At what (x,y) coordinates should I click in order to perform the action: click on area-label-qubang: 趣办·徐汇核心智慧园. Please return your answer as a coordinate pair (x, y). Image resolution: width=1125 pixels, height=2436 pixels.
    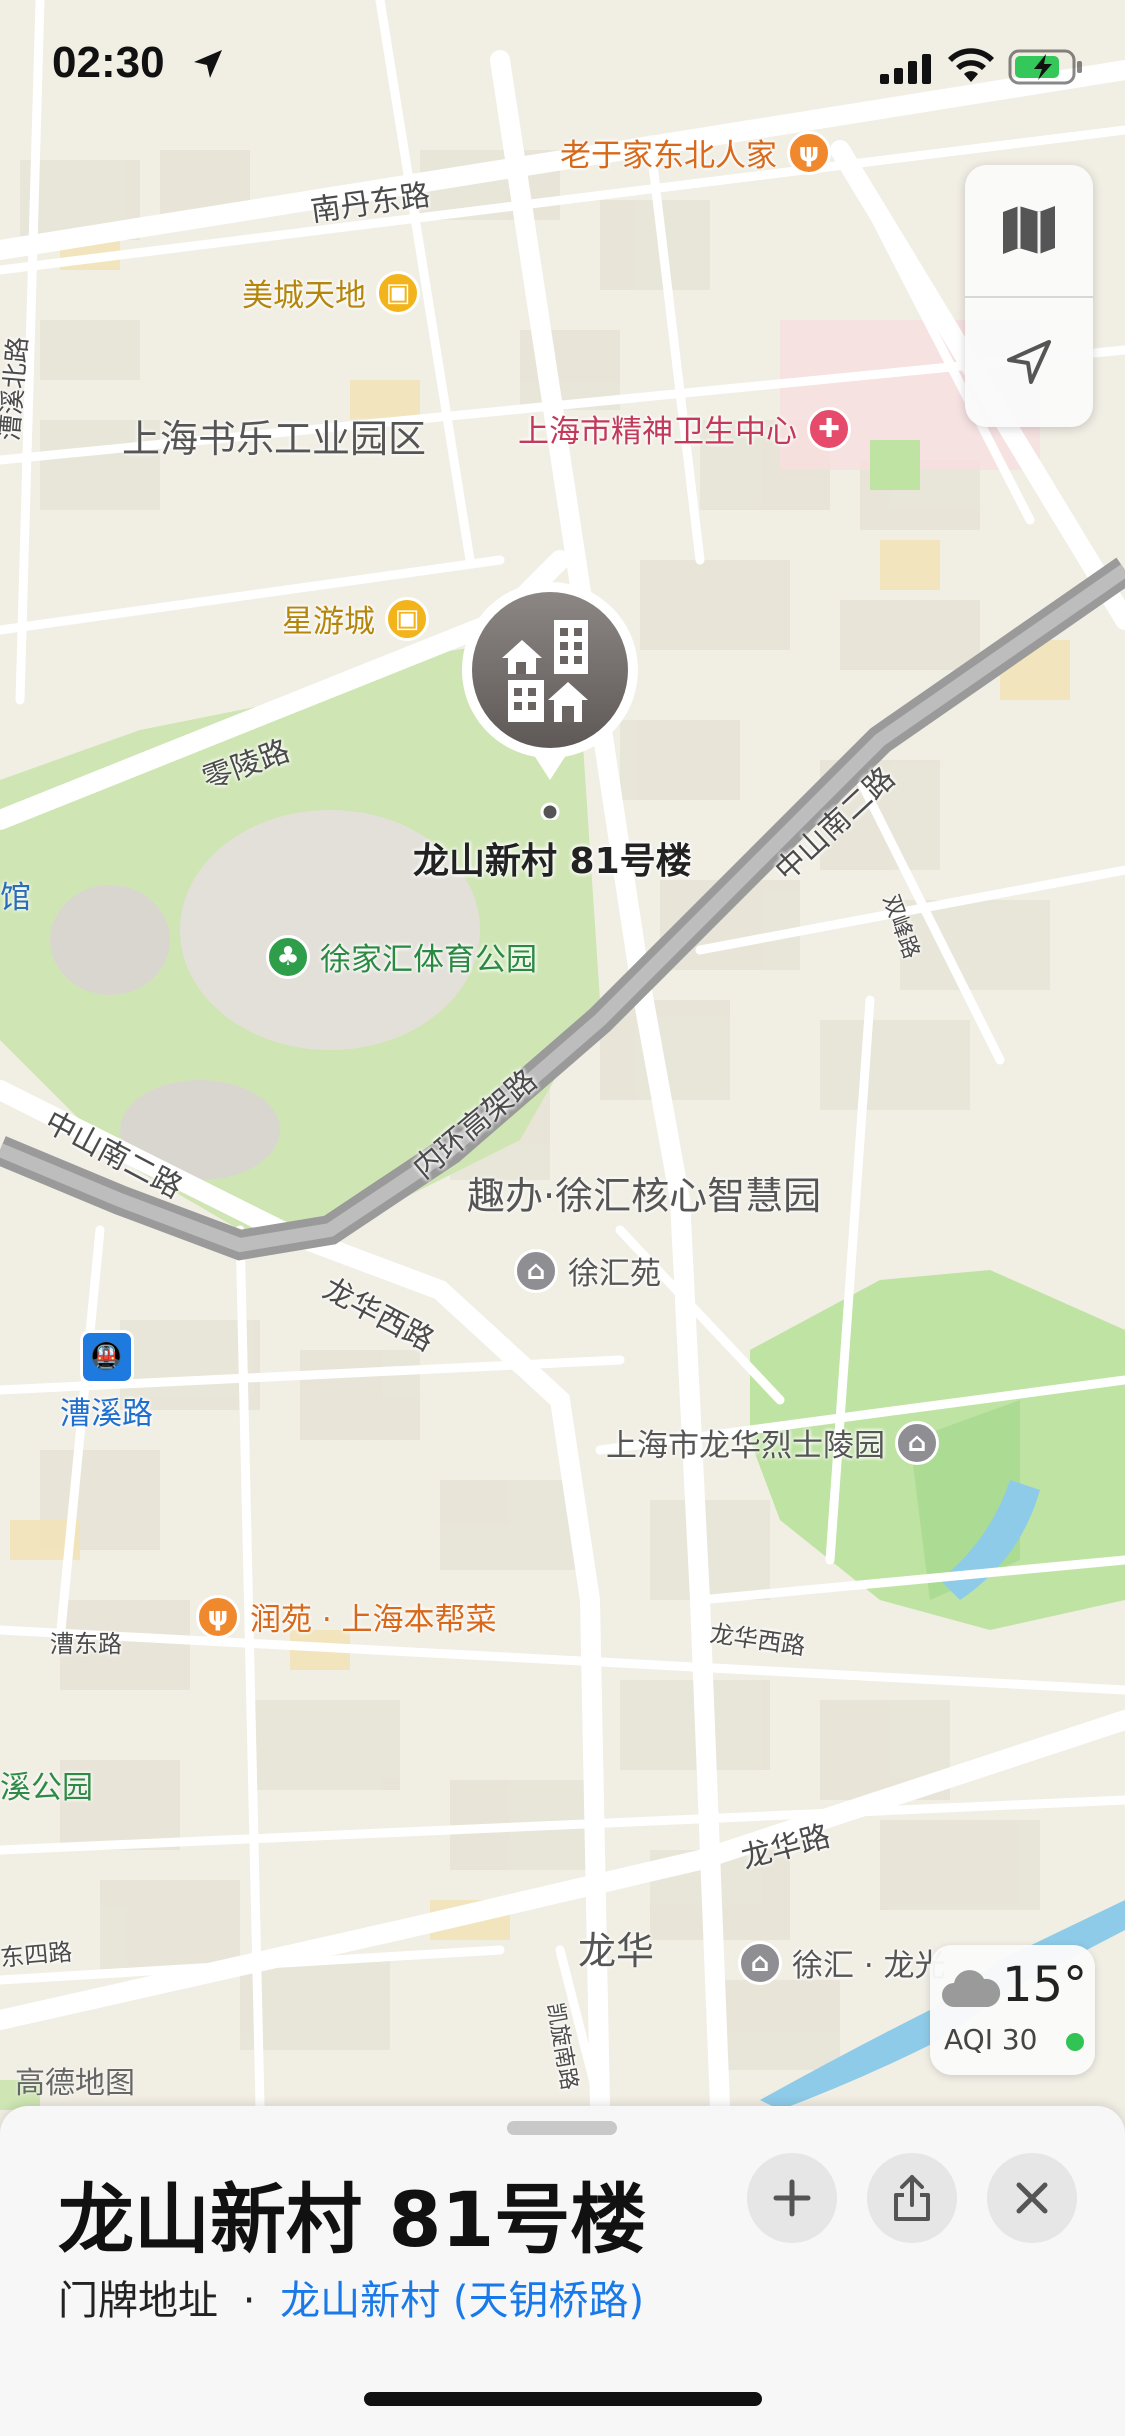
    Looking at the image, I should click on (644, 1196).